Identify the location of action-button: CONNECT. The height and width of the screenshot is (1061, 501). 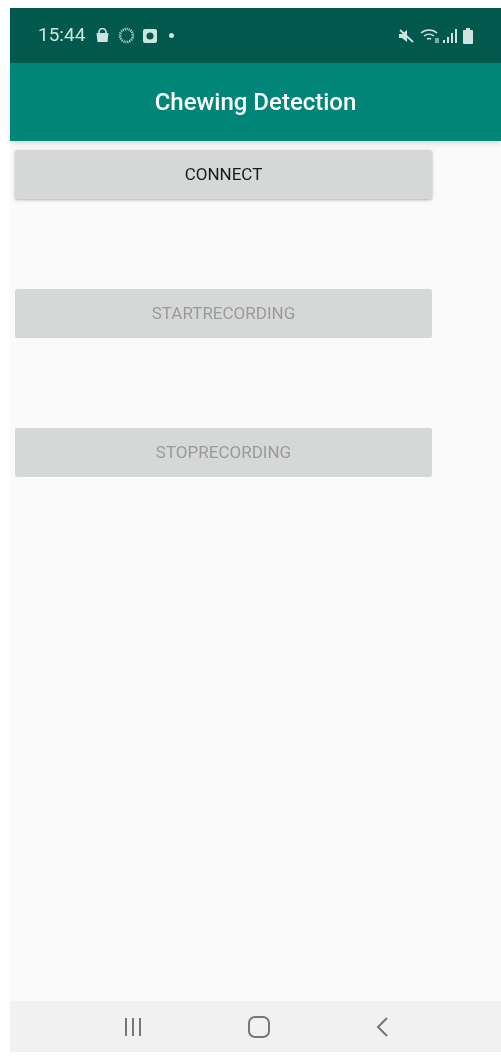
(223, 174).